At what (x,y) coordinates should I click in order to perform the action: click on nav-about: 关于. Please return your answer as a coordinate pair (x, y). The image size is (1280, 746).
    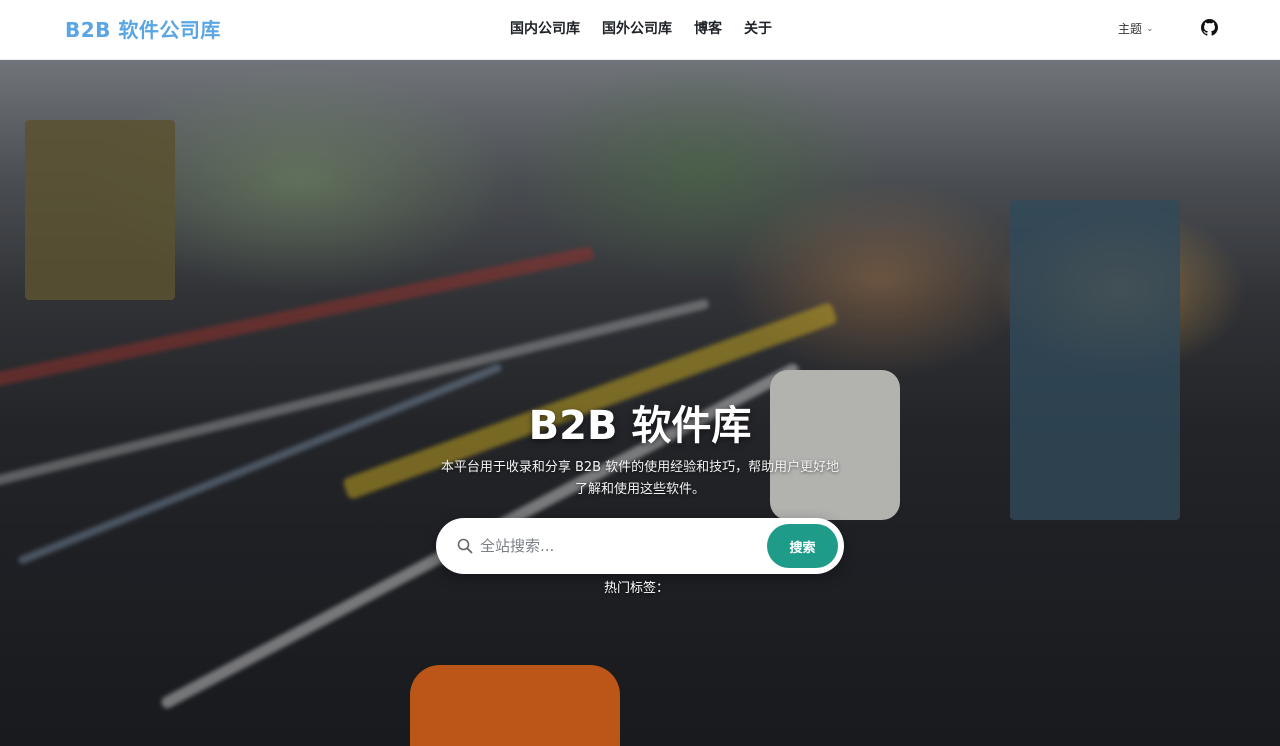
    Looking at the image, I should click on (758, 28).